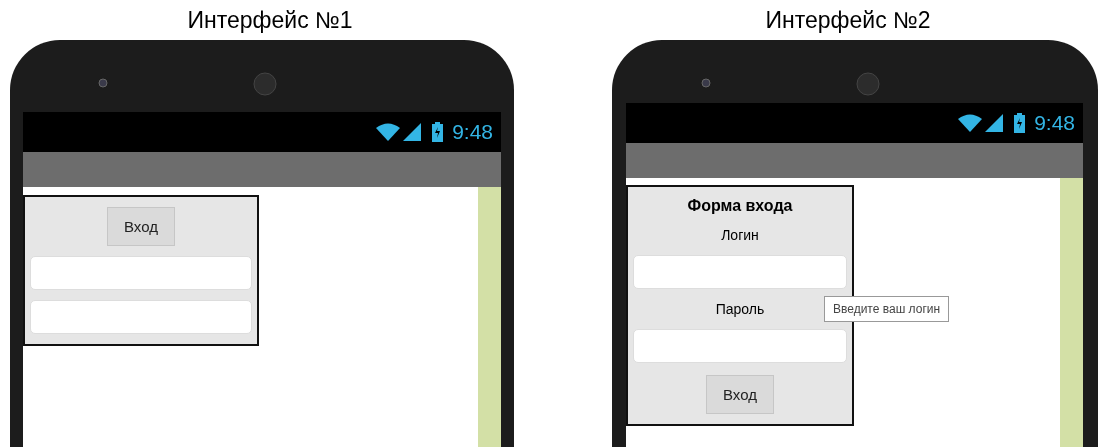 The width and height of the screenshot is (1098, 447). Describe the element at coordinates (848, 20) in the screenshot. I see `figure-caption: Интерфейс №2` at that location.